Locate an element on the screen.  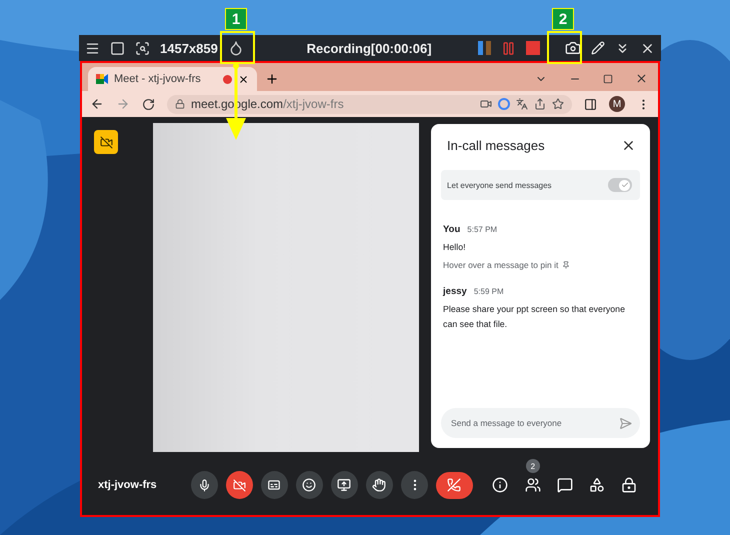
message-time: 5:57 PM is located at coordinates (482, 229).